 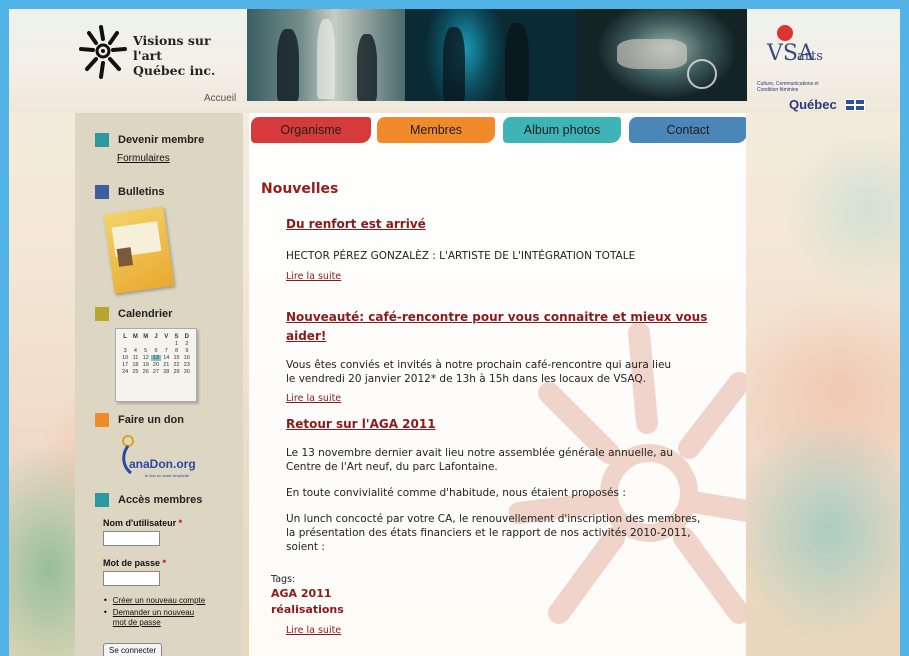 I want to click on calendar-day: 27, so click(x=156, y=372).